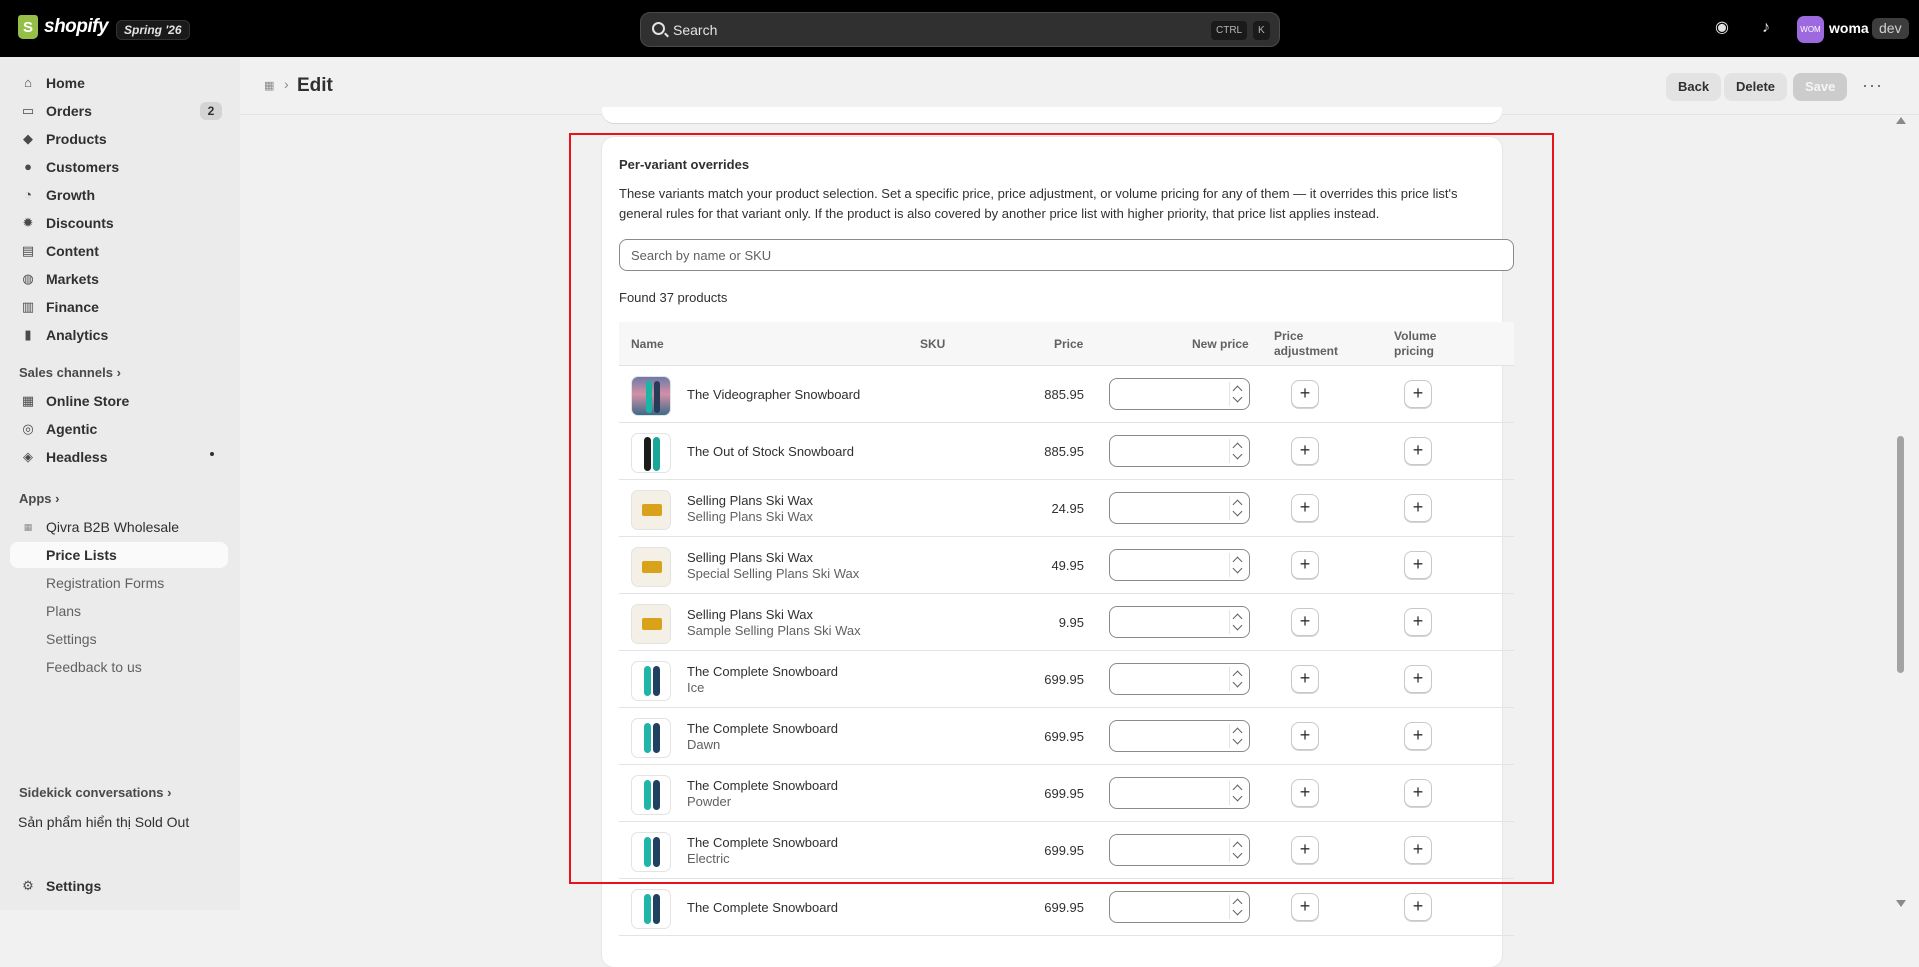 The width and height of the screenshot is (1919, 967). Describe the element at coordinates (1415, 344) in the screenshot. I see `column-header-volume-pricing: Volume pricing` at that location.